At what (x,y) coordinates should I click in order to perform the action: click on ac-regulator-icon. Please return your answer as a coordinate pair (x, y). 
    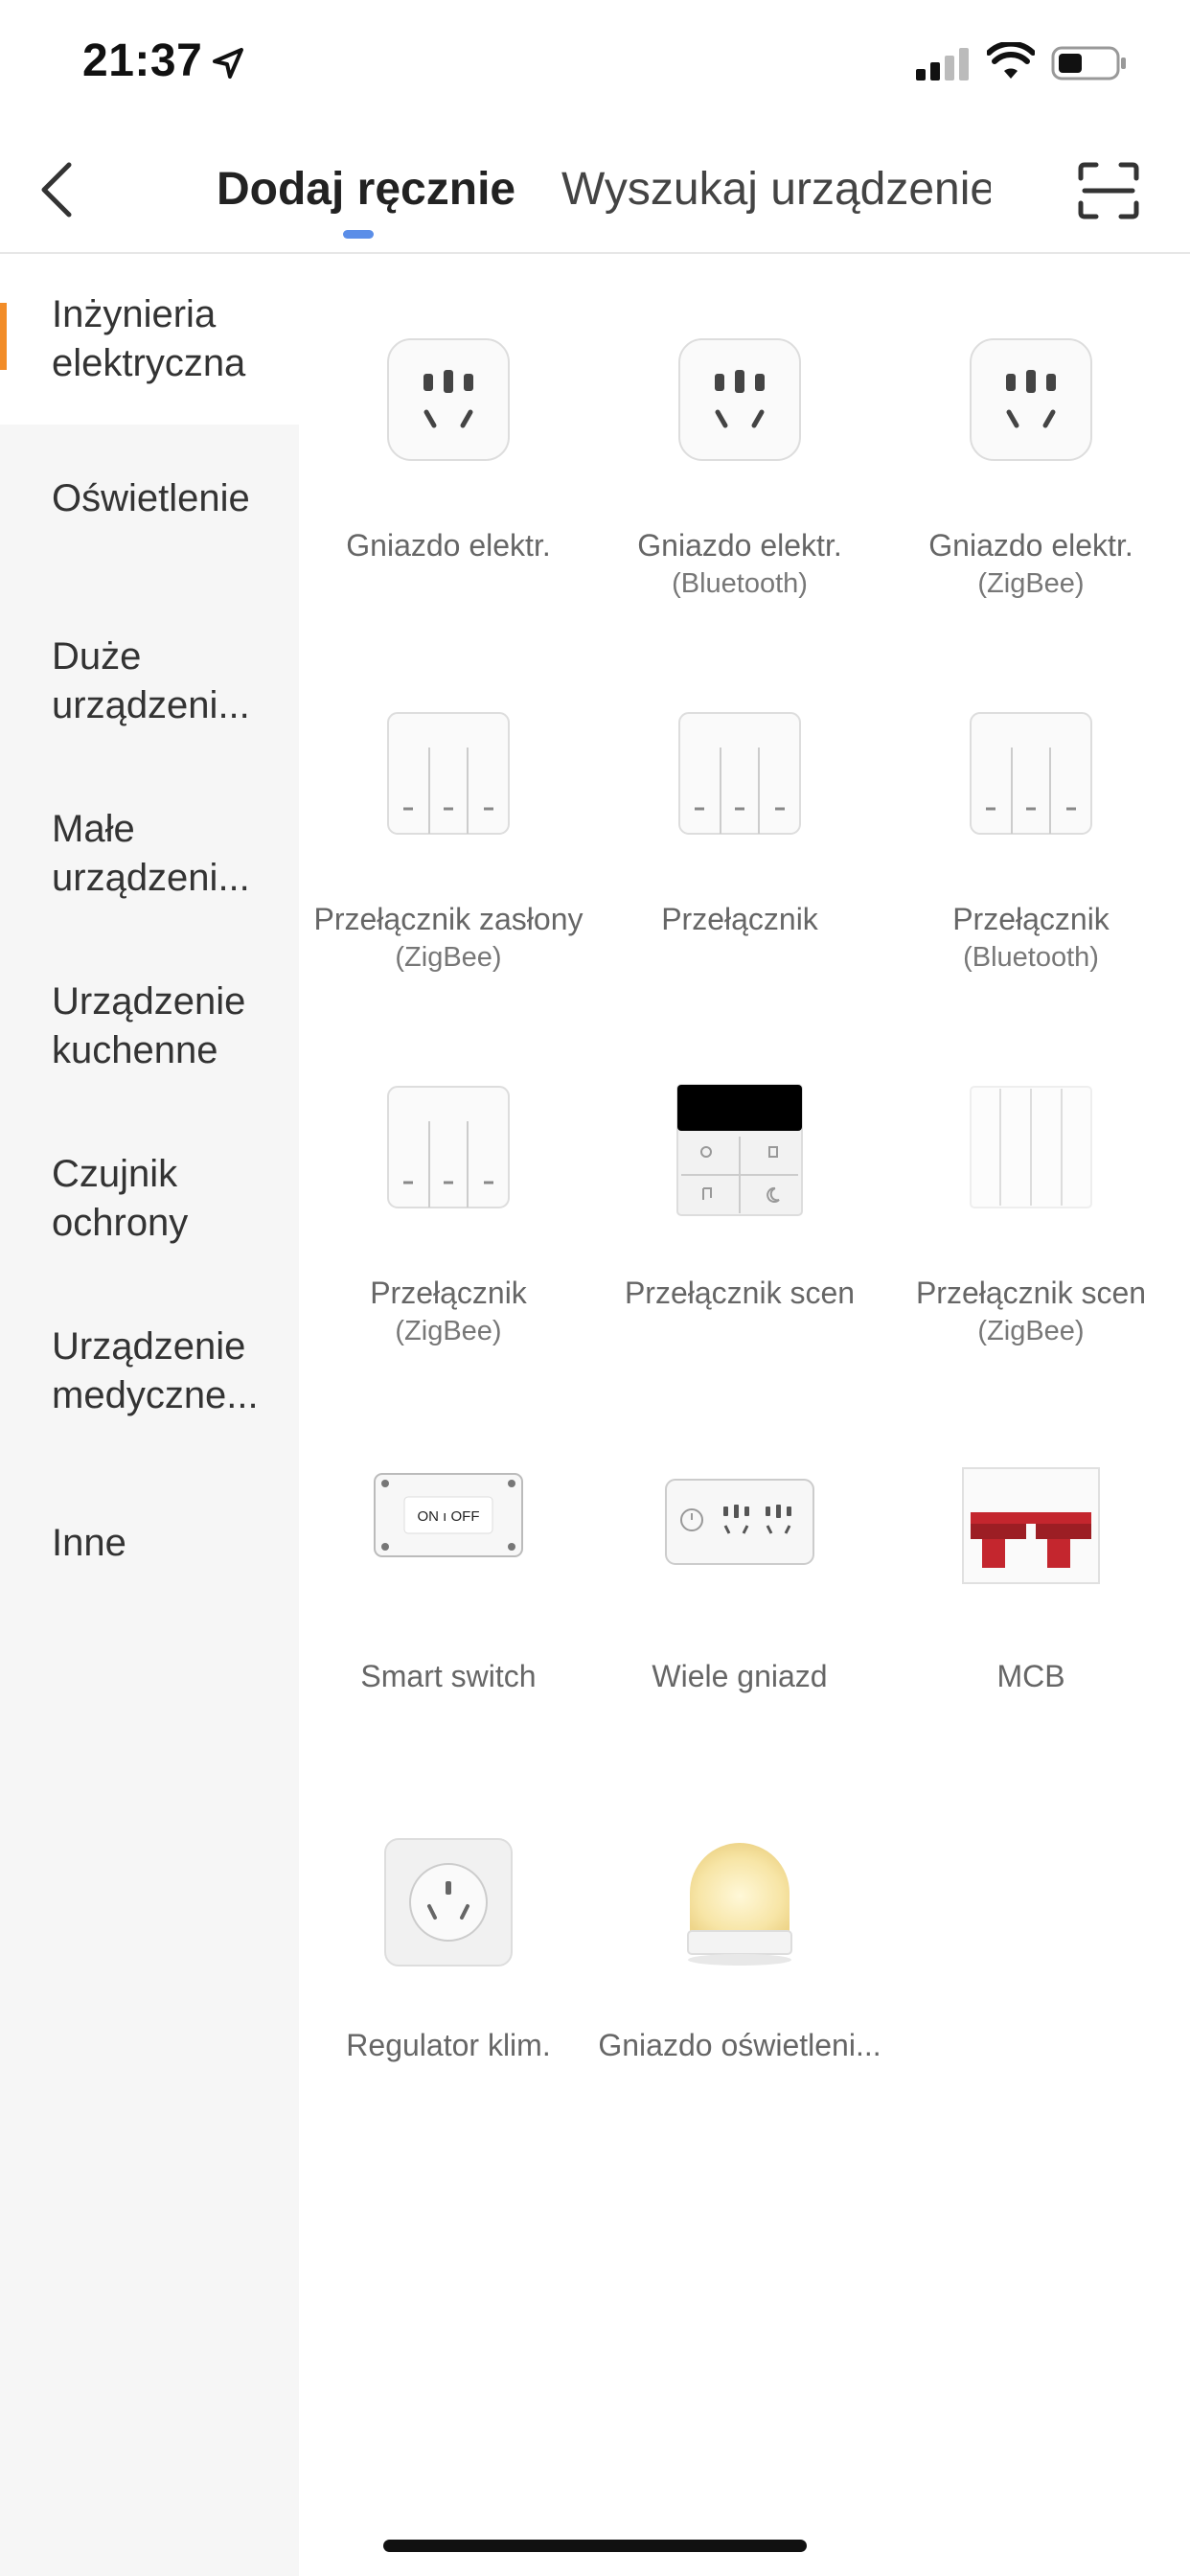
    Looking at the image, I should click on (449, 1902).